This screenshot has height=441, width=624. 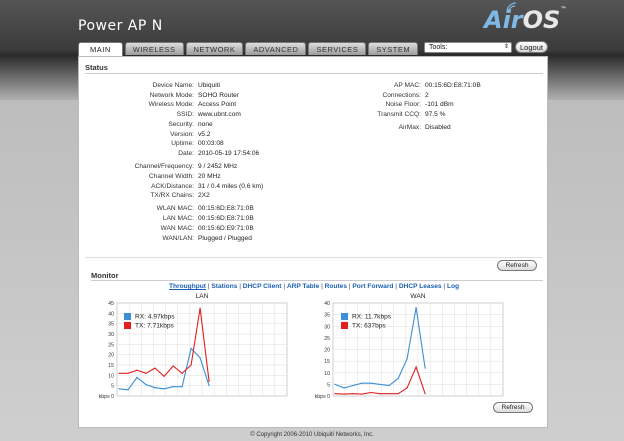 I want to click on legend-rx-wan: RX: 11.7kbps, so click(x=366, y=316).